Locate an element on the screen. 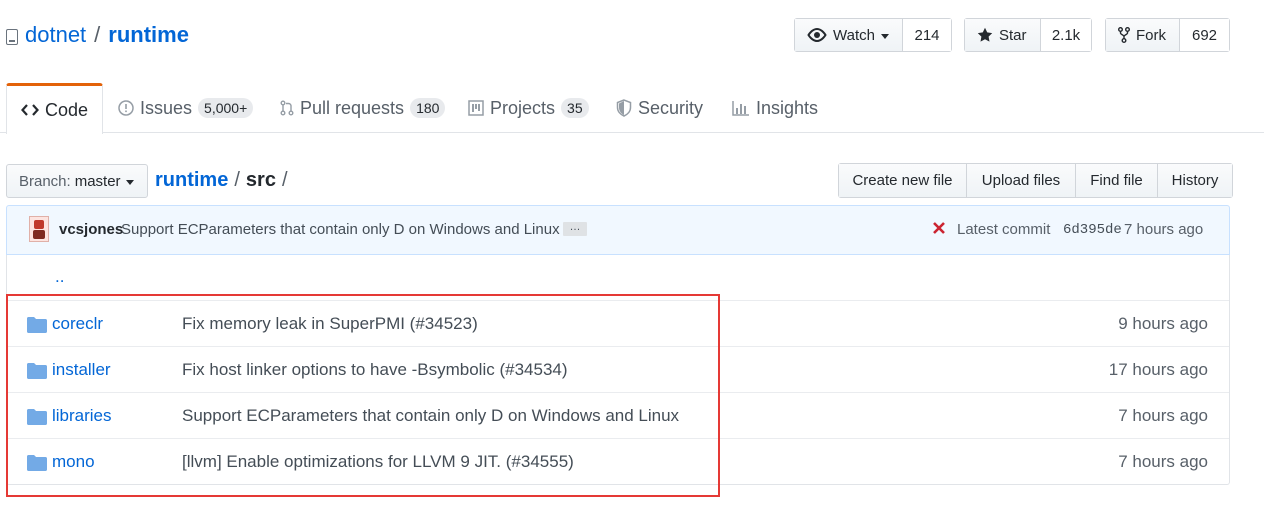 The width and height of the screenshot is (1264, 514). repo-name-link: runtime is located at coordinates (148, 35).